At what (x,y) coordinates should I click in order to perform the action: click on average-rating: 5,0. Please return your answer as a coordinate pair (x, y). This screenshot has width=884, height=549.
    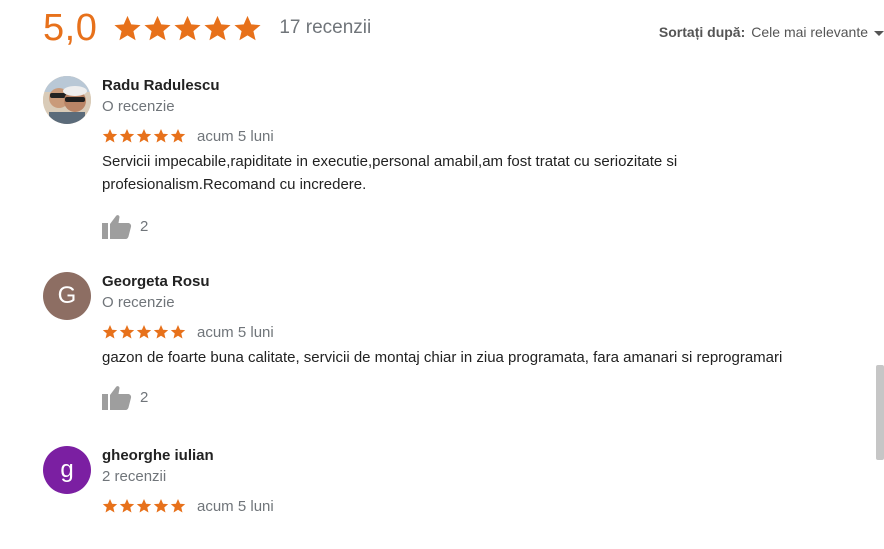
    Looking at the image, I should click on (70, 28).